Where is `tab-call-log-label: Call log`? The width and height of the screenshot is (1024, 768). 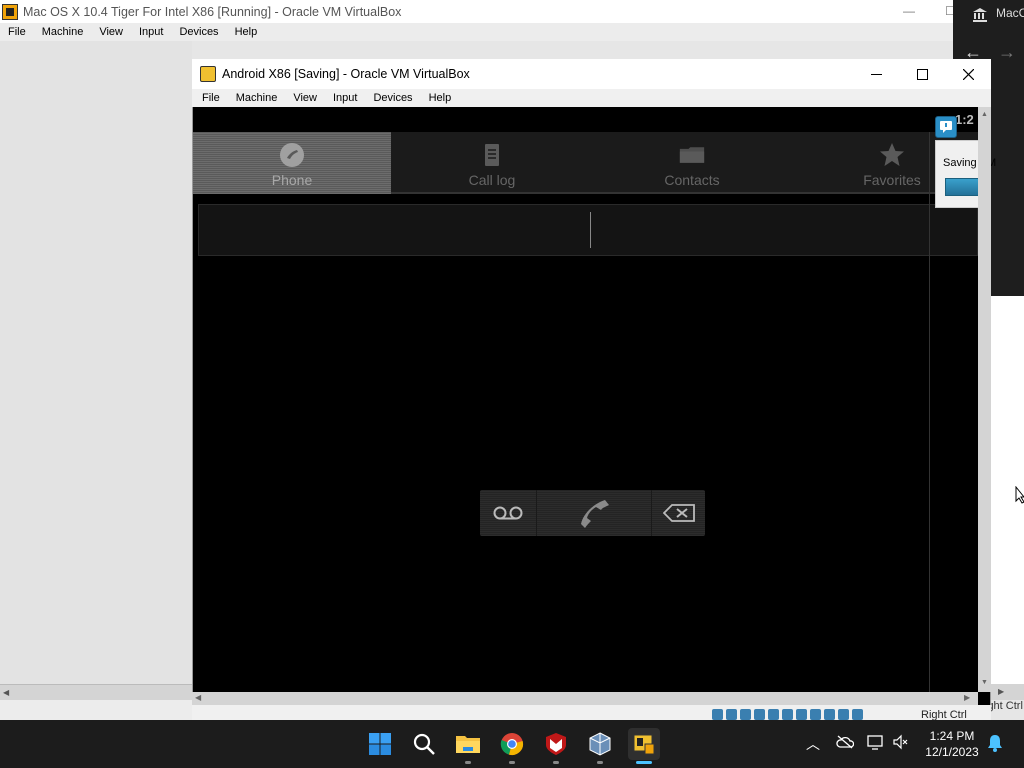 tab-call-log-label: Call log is located at coordinates (492, 180).